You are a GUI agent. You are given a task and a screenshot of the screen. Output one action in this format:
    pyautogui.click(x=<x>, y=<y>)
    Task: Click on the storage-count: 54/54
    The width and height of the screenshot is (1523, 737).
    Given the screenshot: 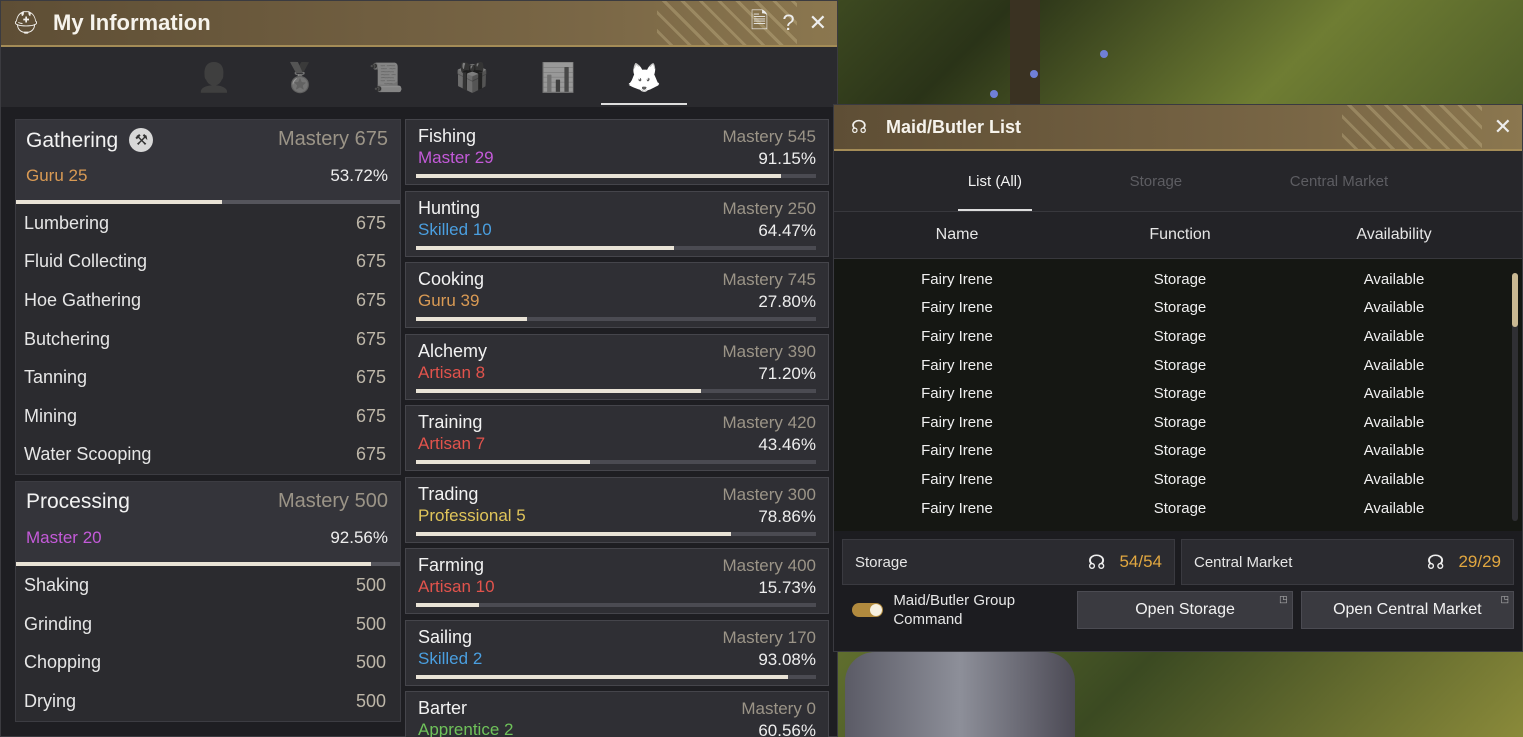 What is the action you would take?
    pyautogui.click(x=1140, y=561)
    